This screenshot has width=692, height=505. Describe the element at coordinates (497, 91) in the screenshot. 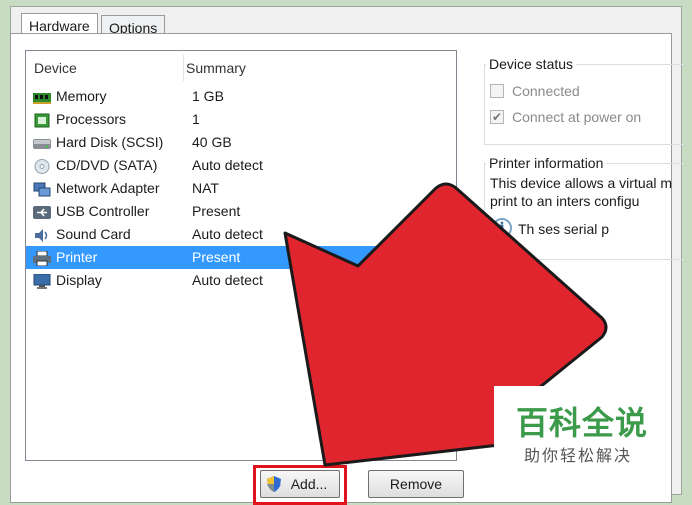

I see `connected-checkbox` at that location.